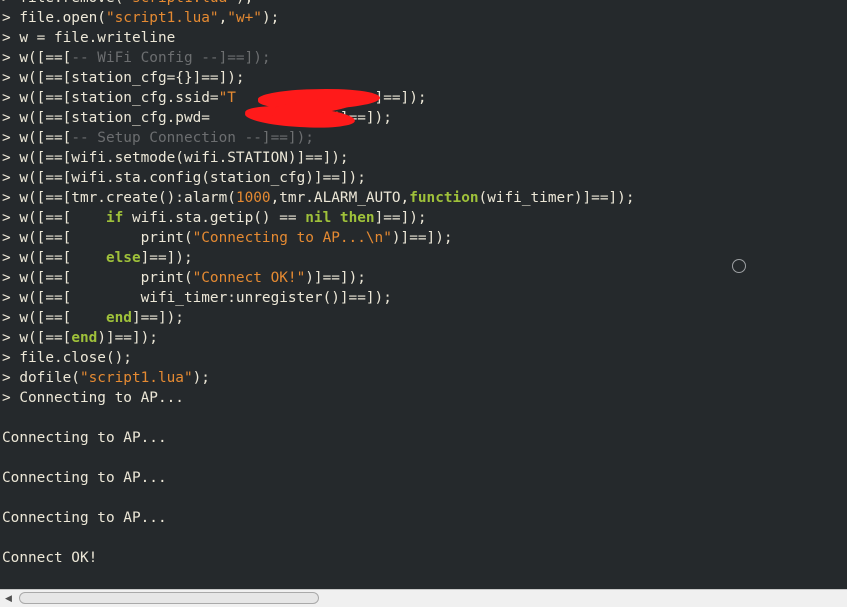 The width and height of the screenshot is (847, 607). What do you see at coordinates (739, 266) in the screenshot?
I see `mouse-cursor-circle-icon` at bounding box center [739, 266].